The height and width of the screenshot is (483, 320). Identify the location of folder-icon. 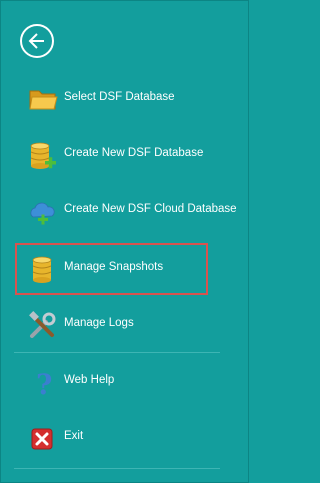
(43, 99).